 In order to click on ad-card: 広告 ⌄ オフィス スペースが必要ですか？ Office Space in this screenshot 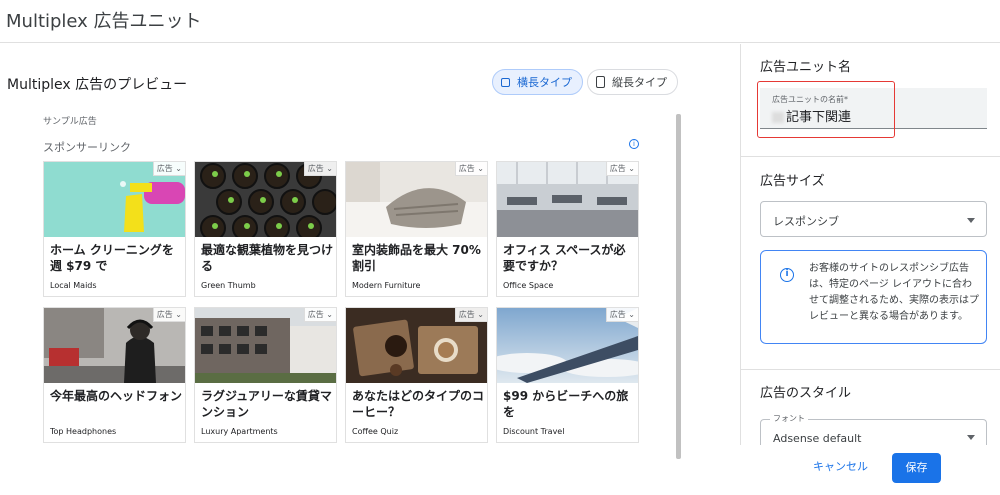, I will do `click(567, 229)`.